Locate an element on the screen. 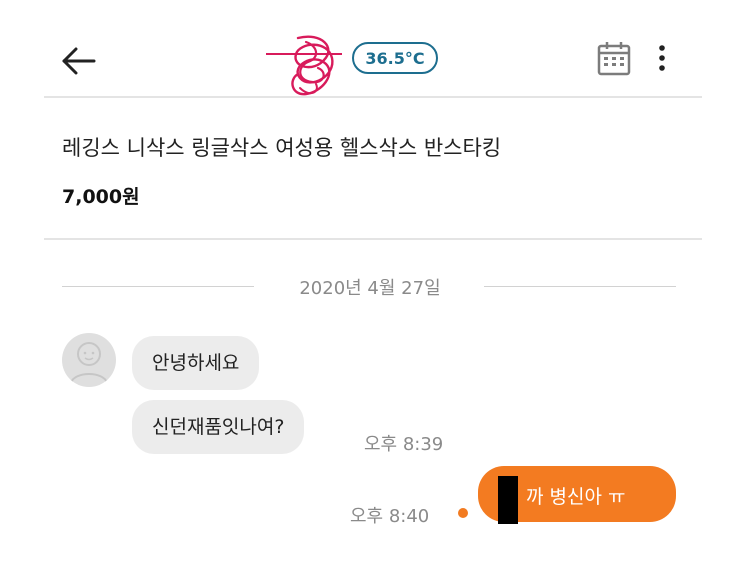 This screenshot has width=750, height=573. message-timestamp-incoming: 오후 8:39 is located at coordinates (404, 444).